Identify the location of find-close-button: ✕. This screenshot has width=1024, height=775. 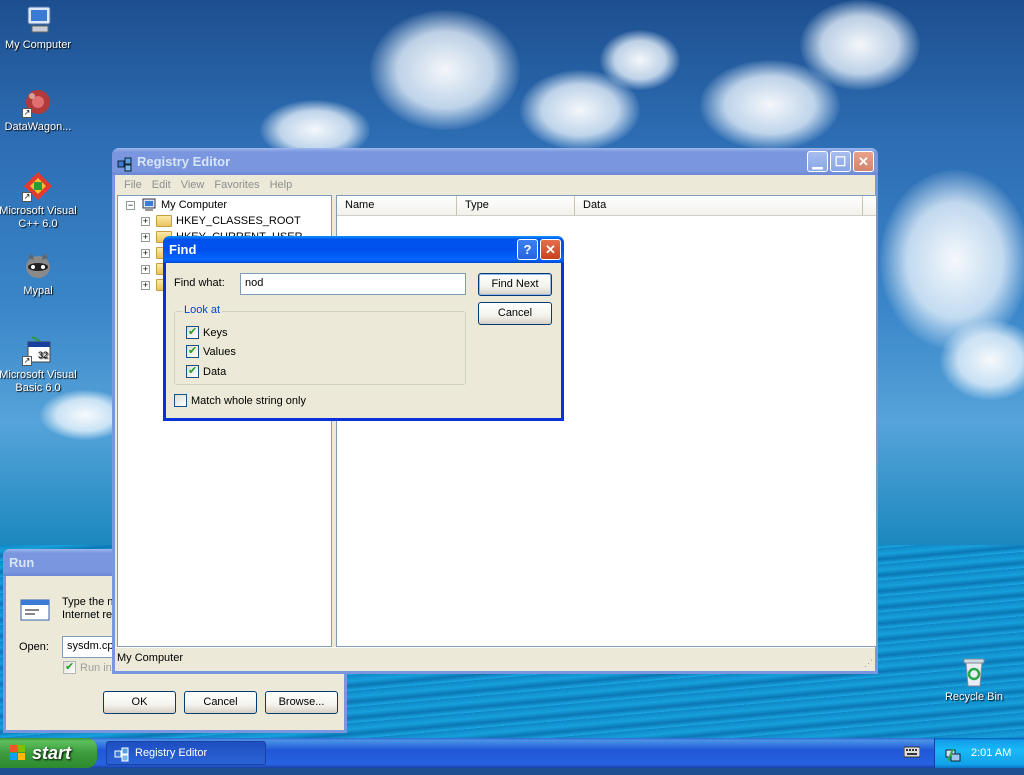
(550, 249).